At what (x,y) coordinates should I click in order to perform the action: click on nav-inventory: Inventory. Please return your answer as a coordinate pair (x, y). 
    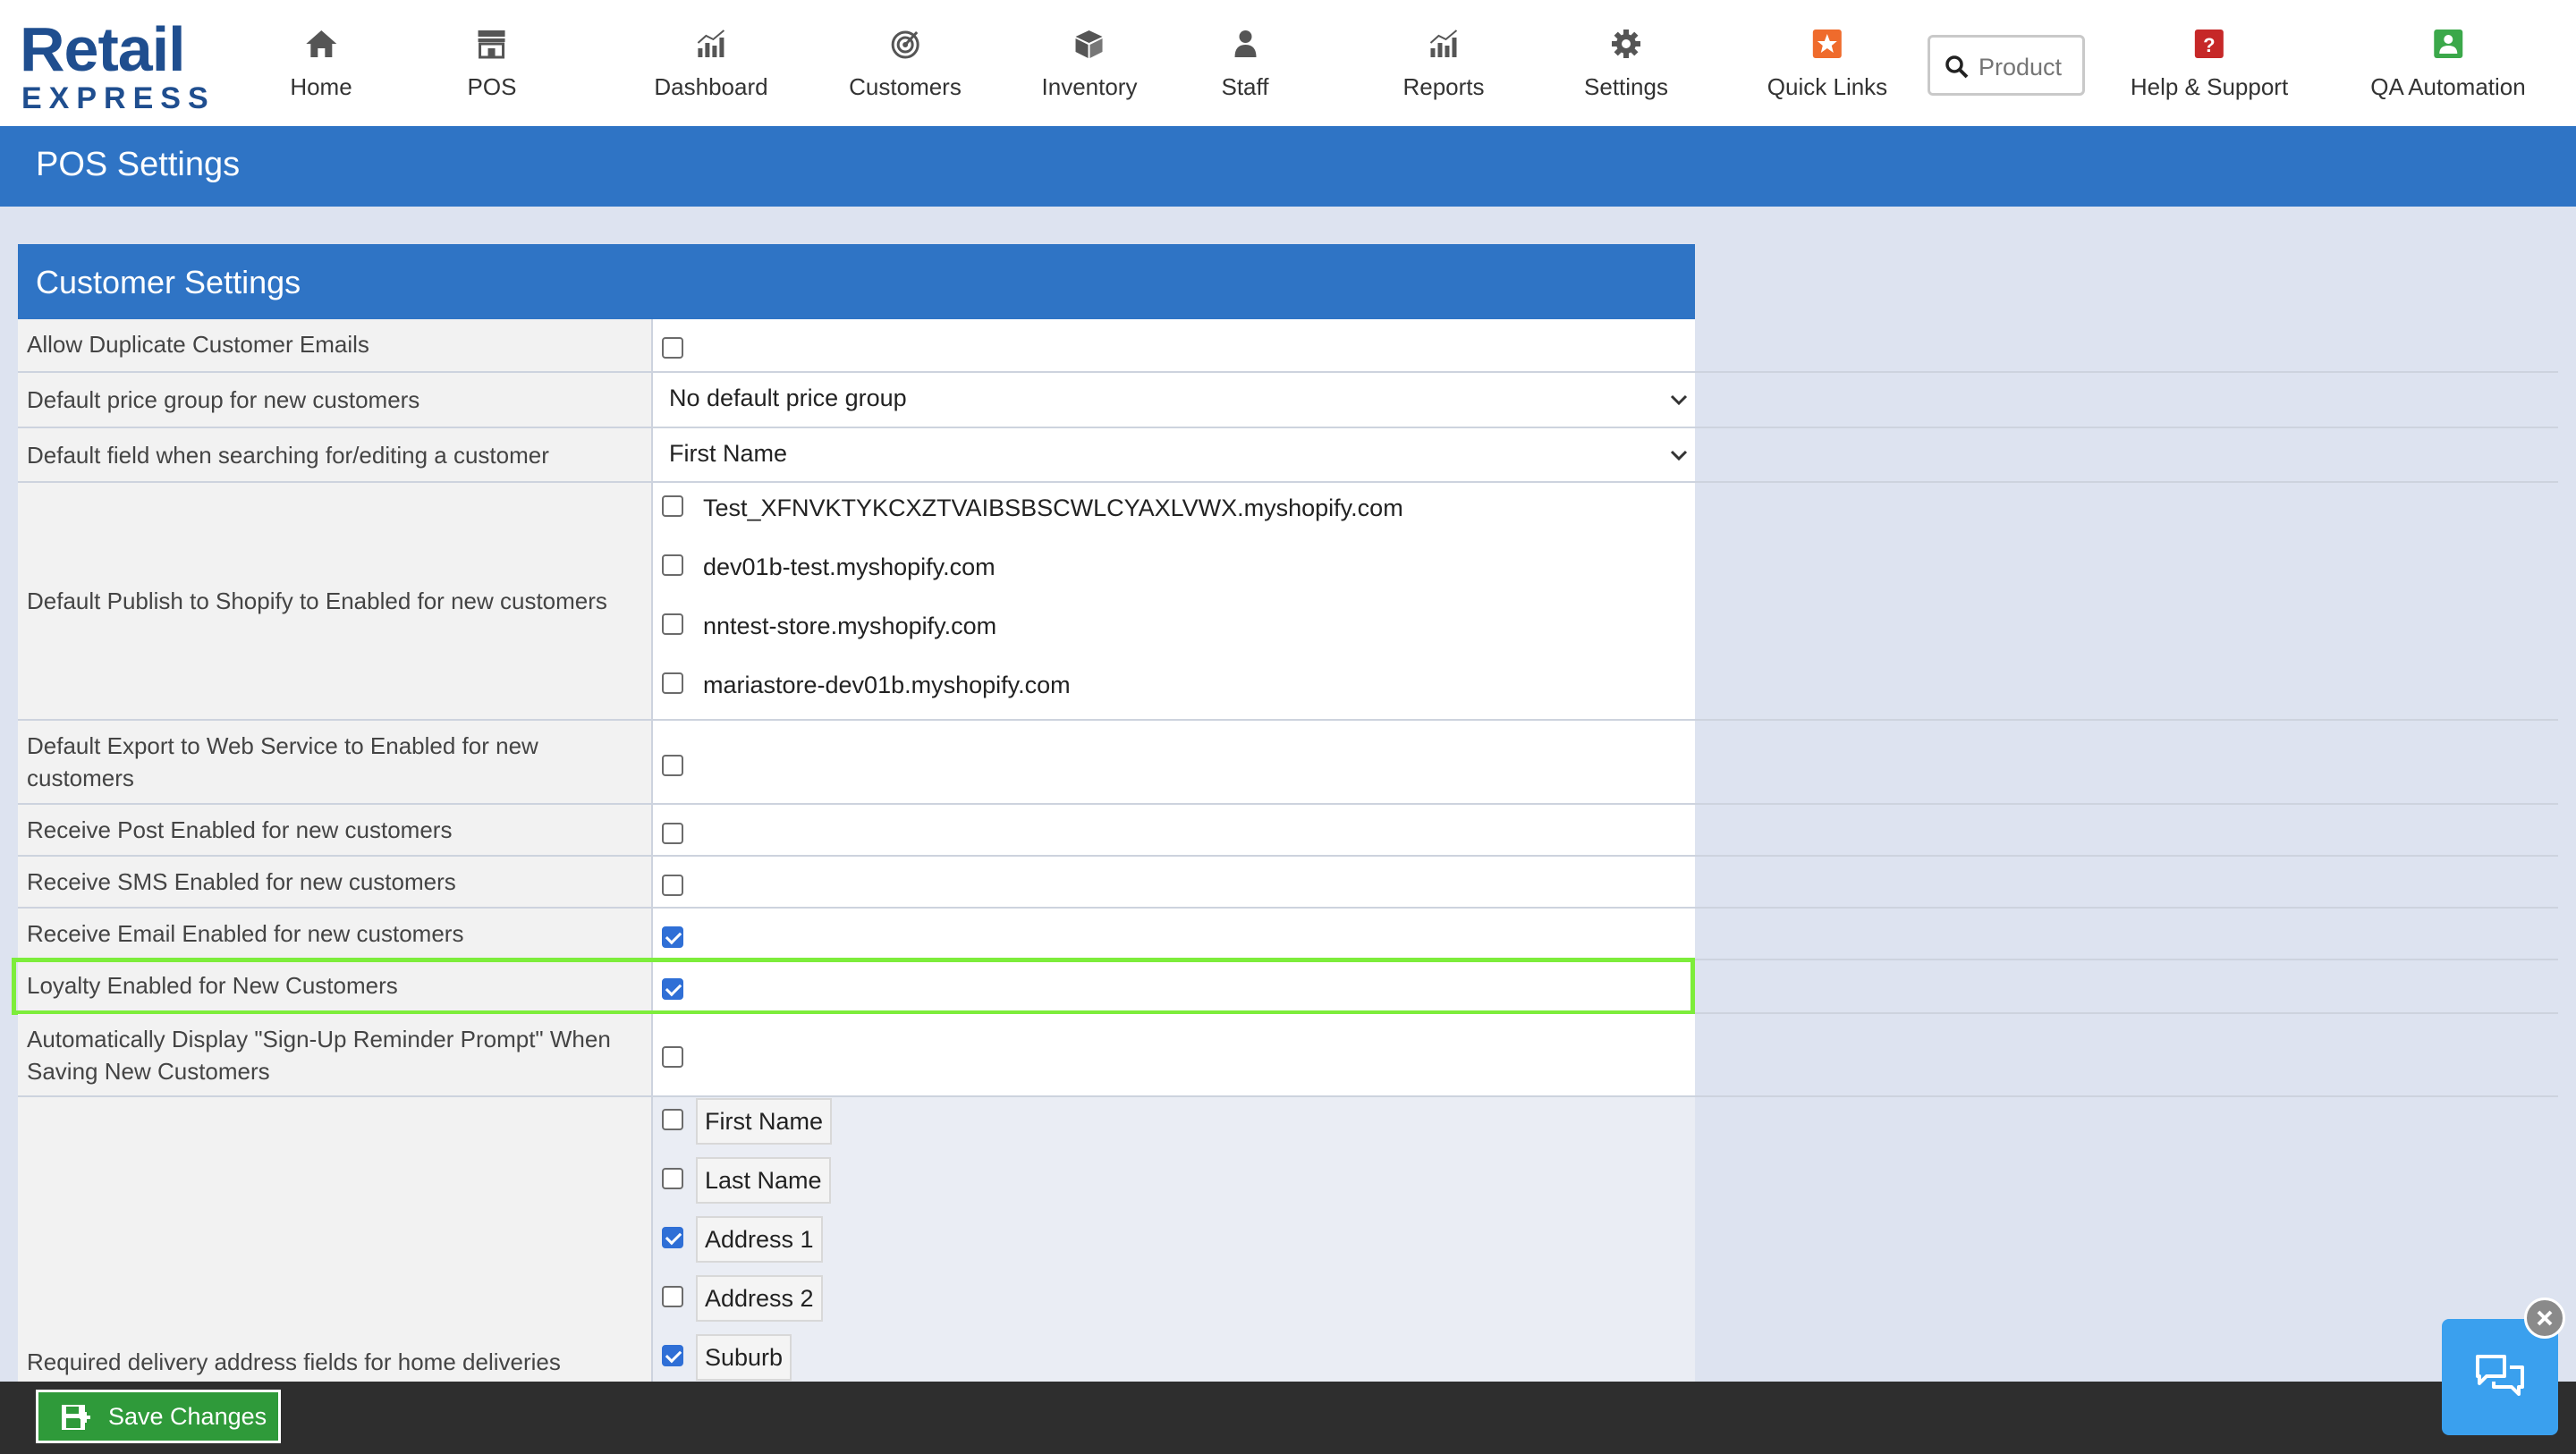
    Looking at the image, I should click on (1089, 63).